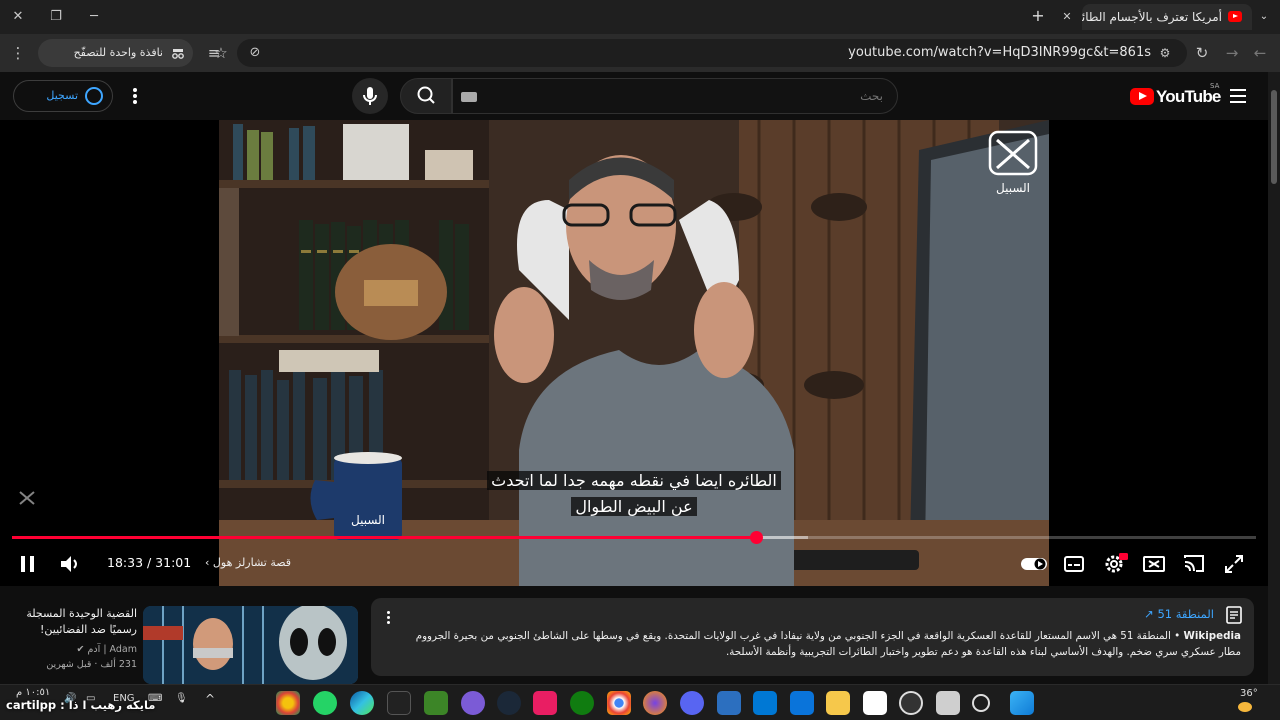 The image size is (1280, 720). I want to click on new-tab-button: +, so click(1038, 16).